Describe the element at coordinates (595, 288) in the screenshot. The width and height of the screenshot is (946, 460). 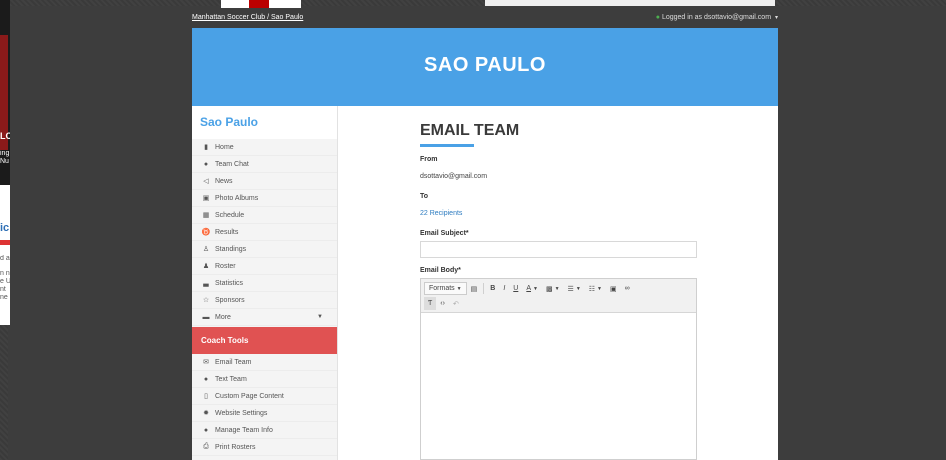
I see `numbered-list-button: ☷ ▼` at that location.